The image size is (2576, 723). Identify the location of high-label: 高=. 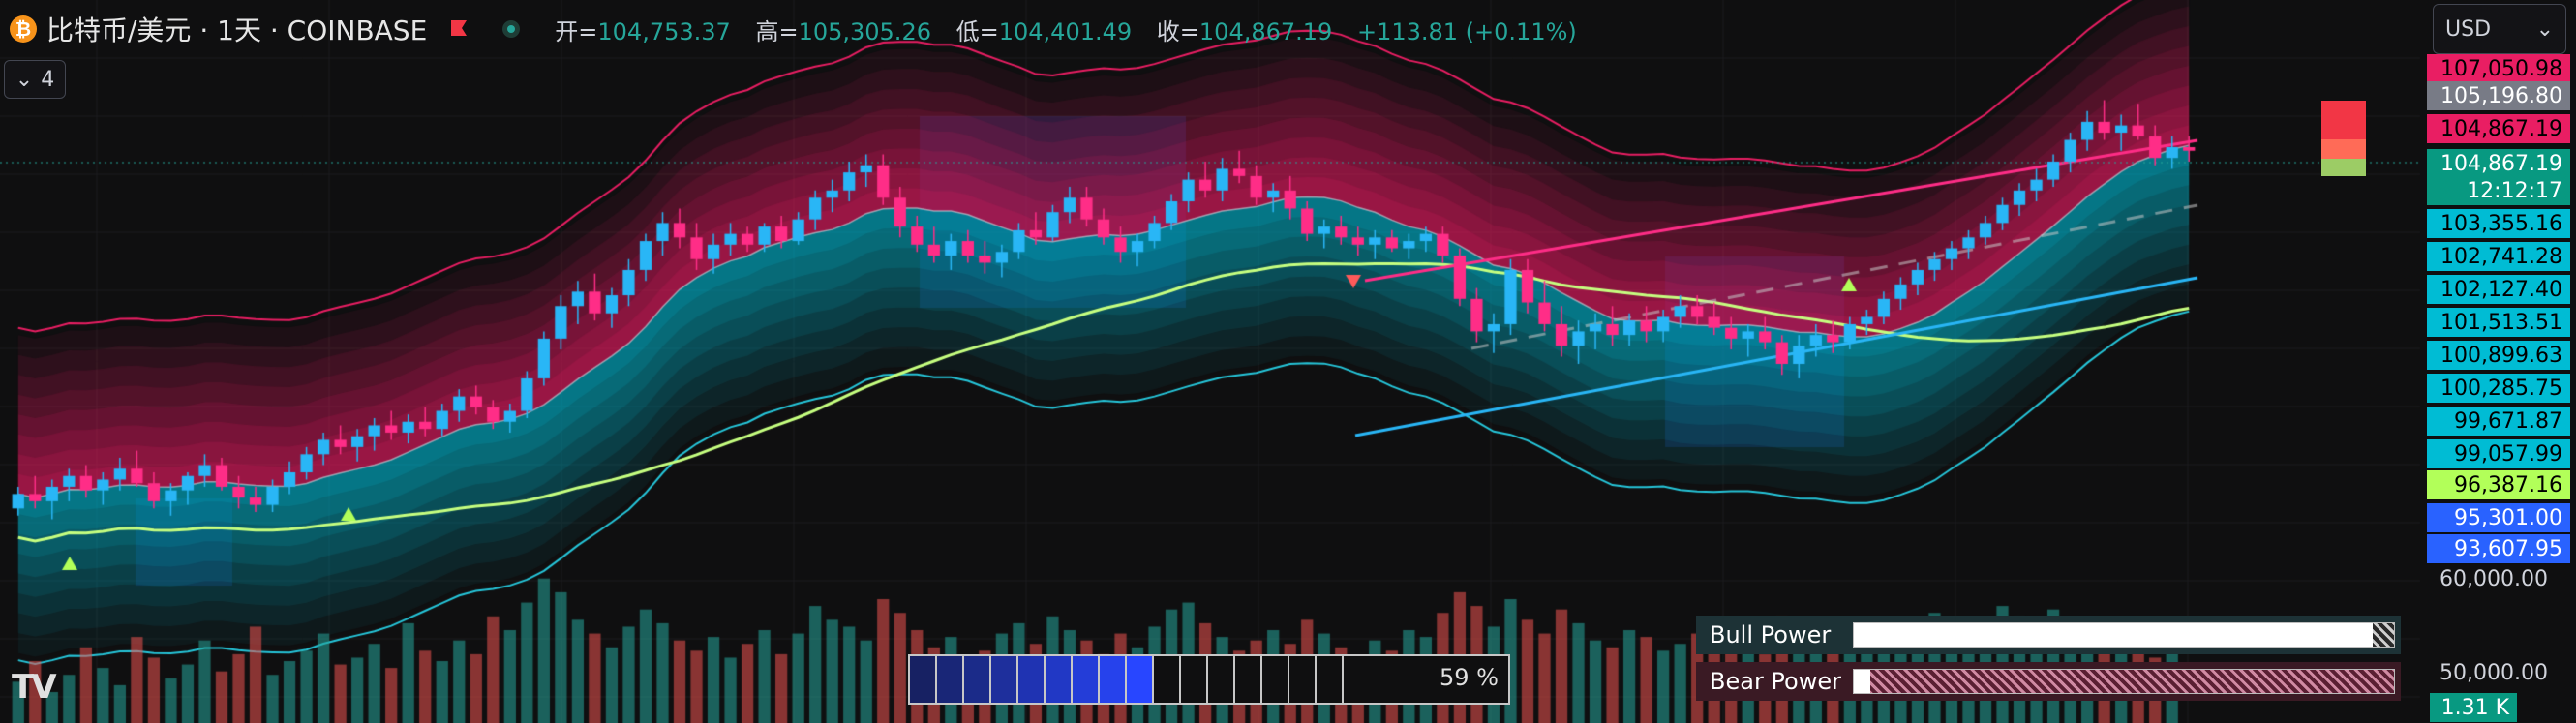
(777, 31).